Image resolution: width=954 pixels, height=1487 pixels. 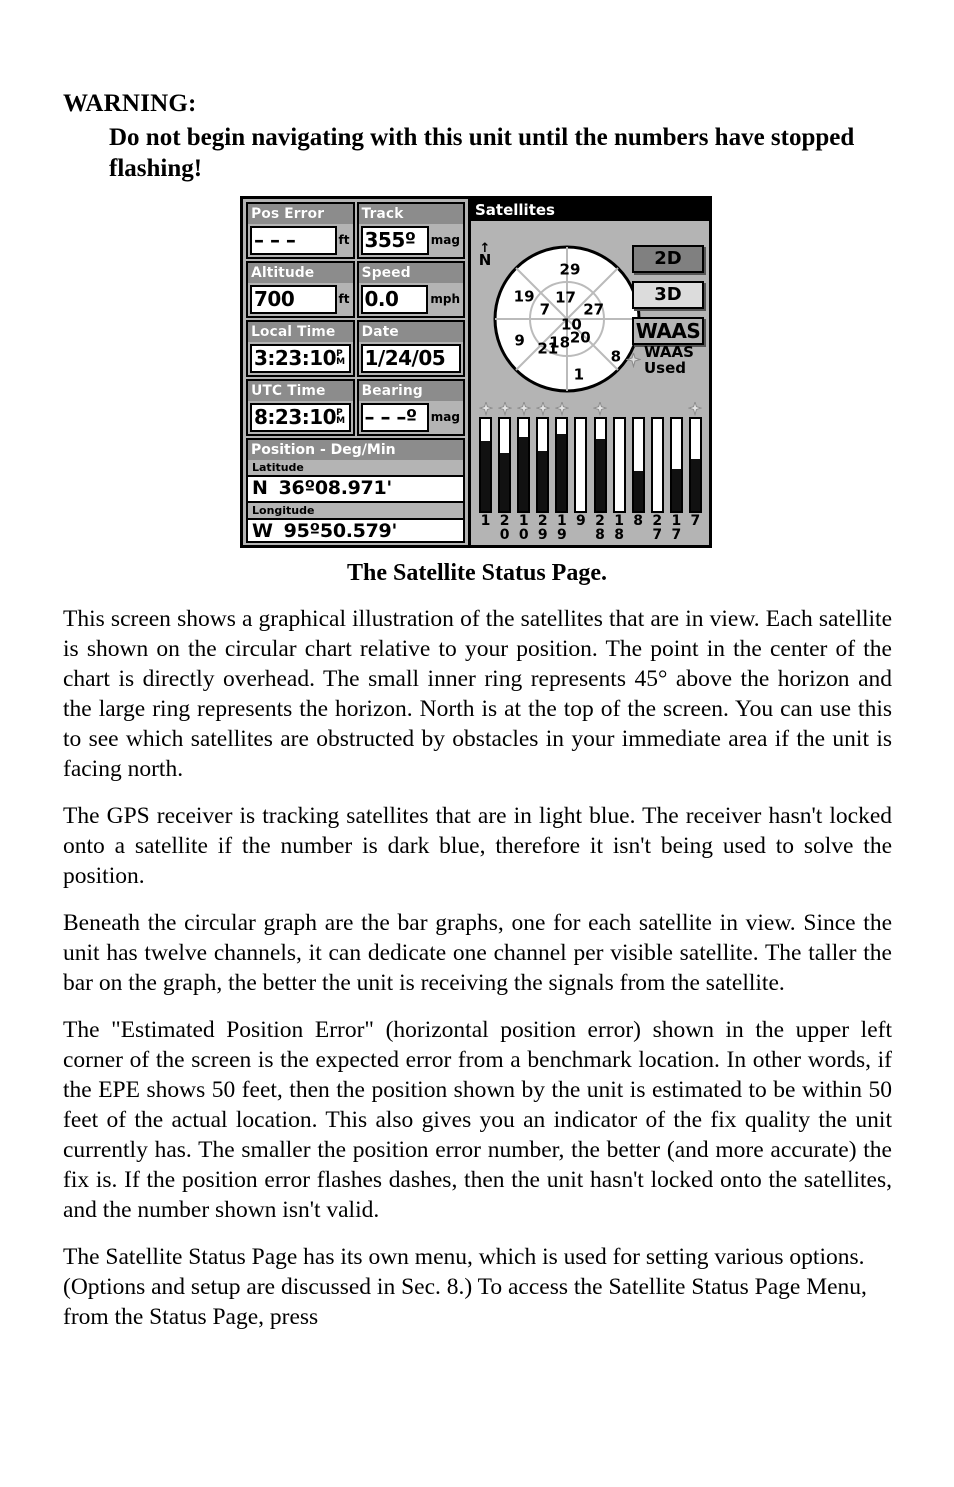 I want to click on pos-error-cell: Pos Error – – – ft, so click(x=300, y=230).